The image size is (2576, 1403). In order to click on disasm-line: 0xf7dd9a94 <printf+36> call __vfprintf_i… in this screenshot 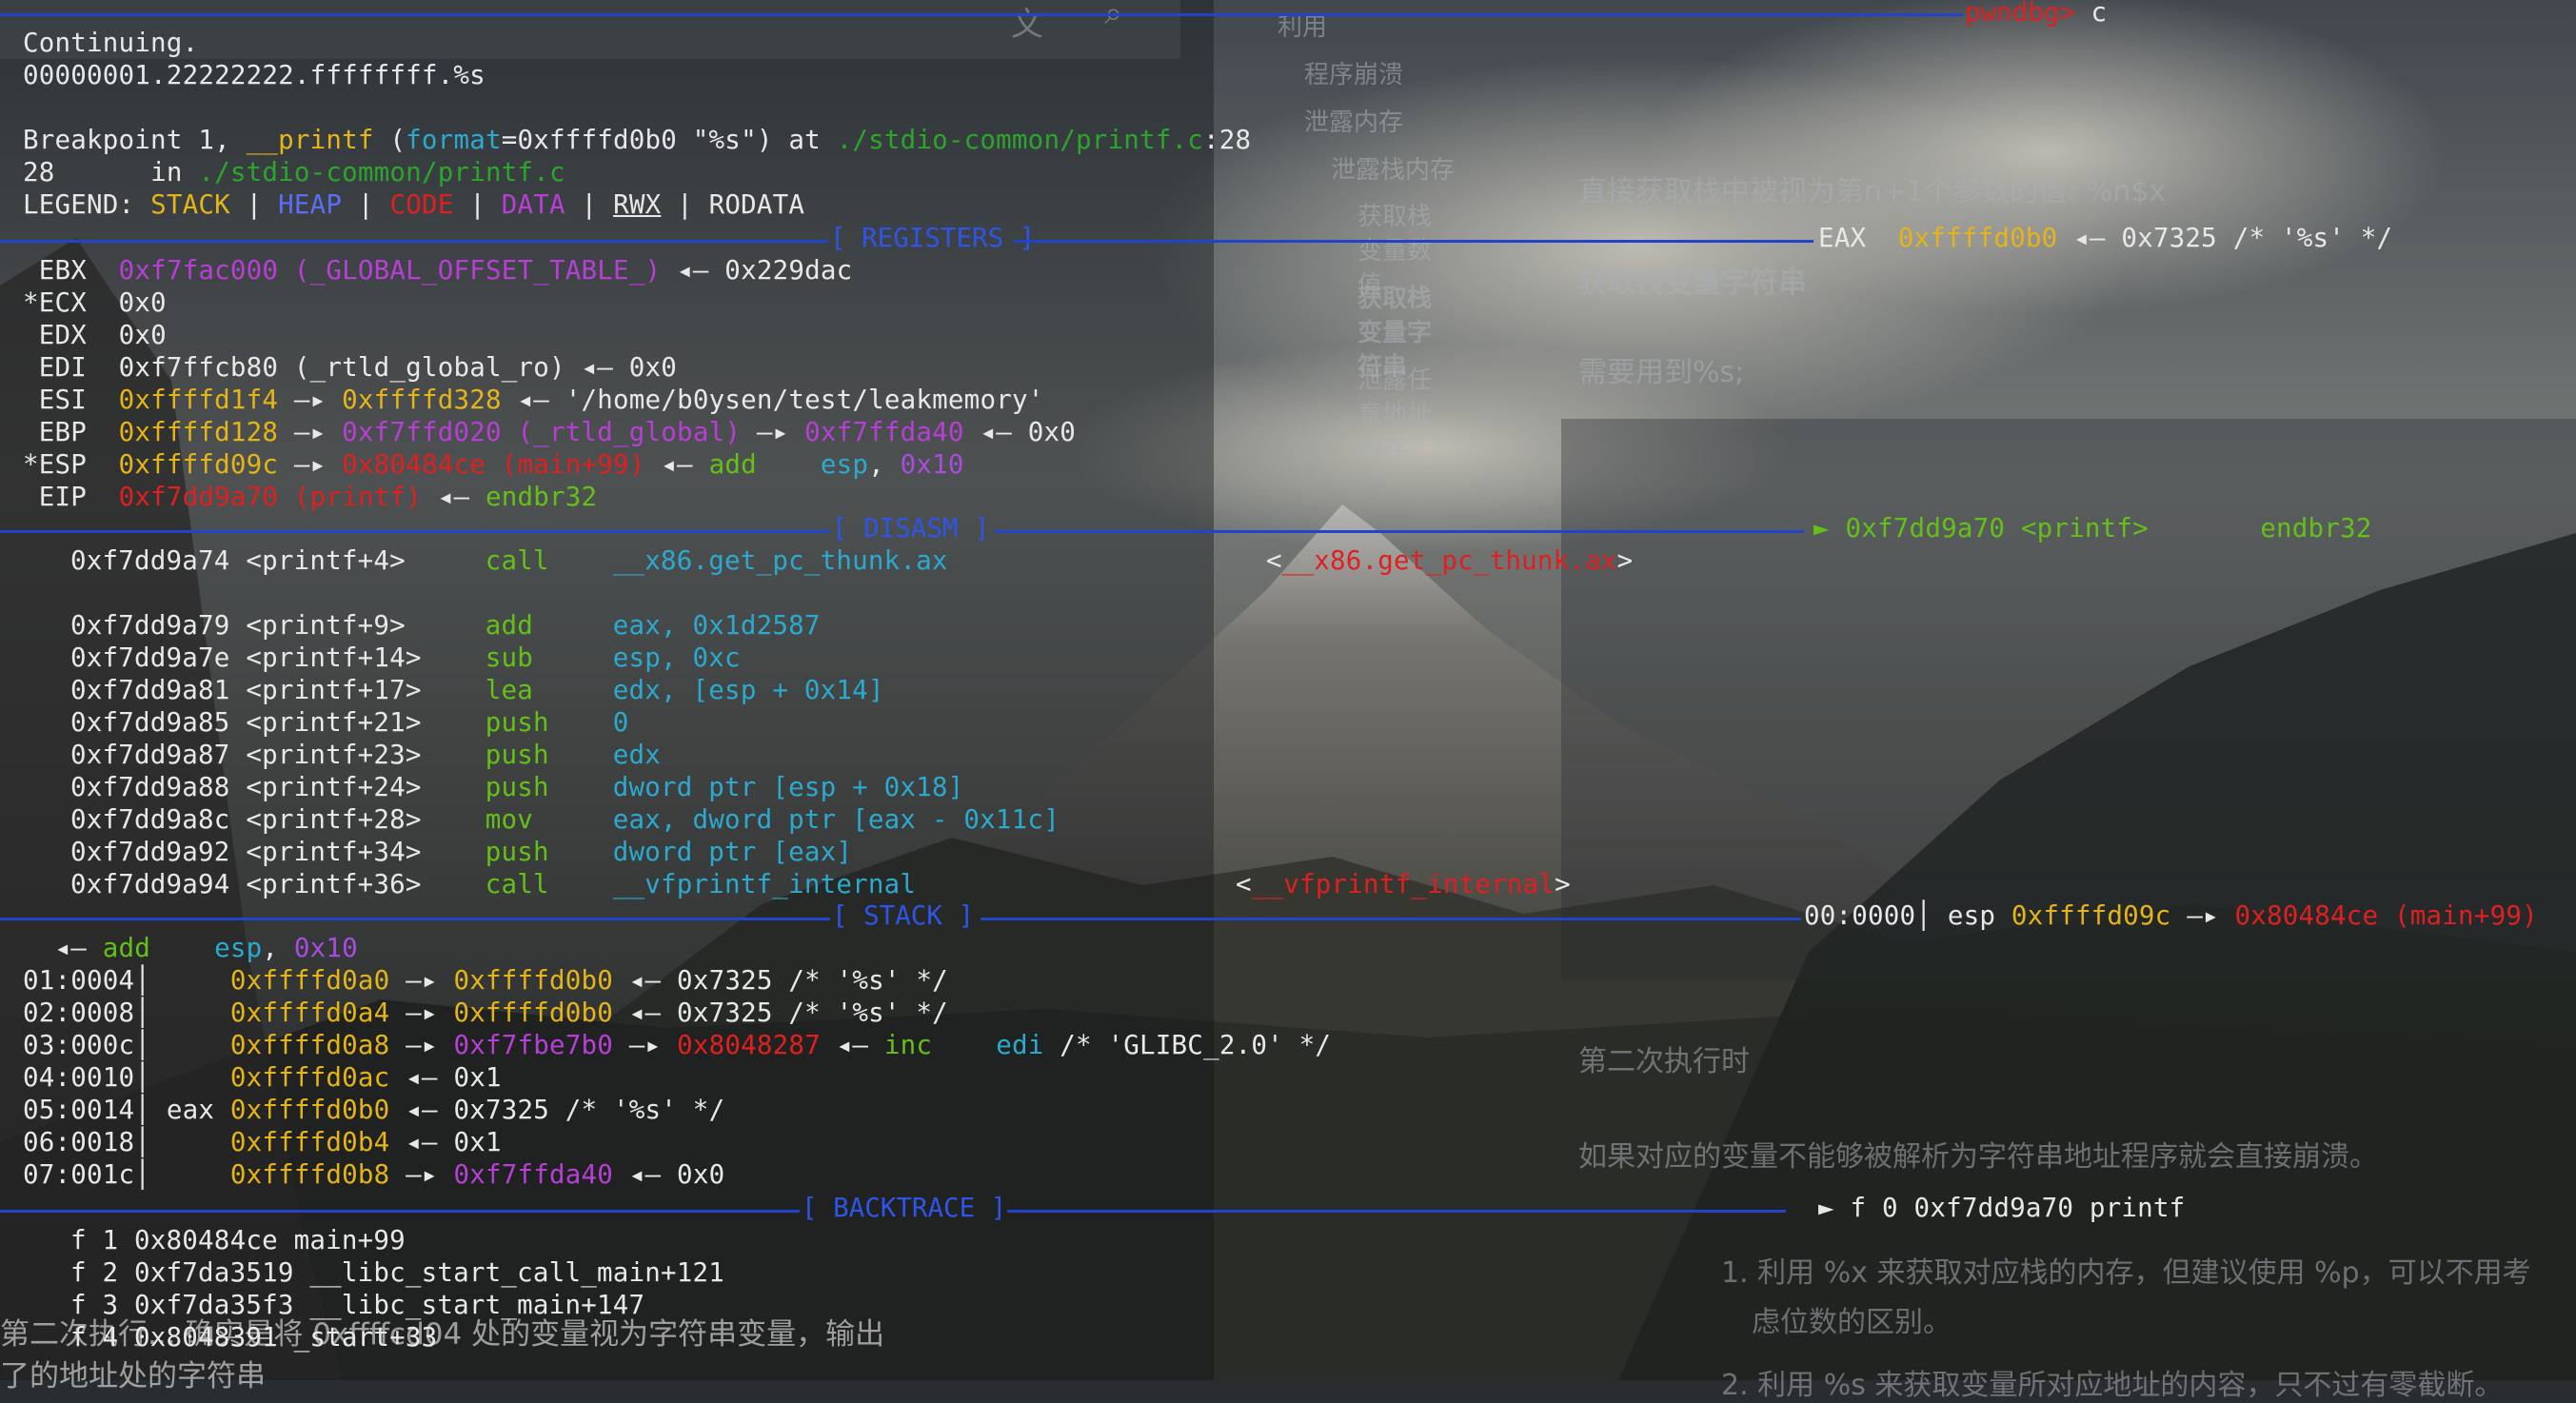, I will do `click(493, 884)`.